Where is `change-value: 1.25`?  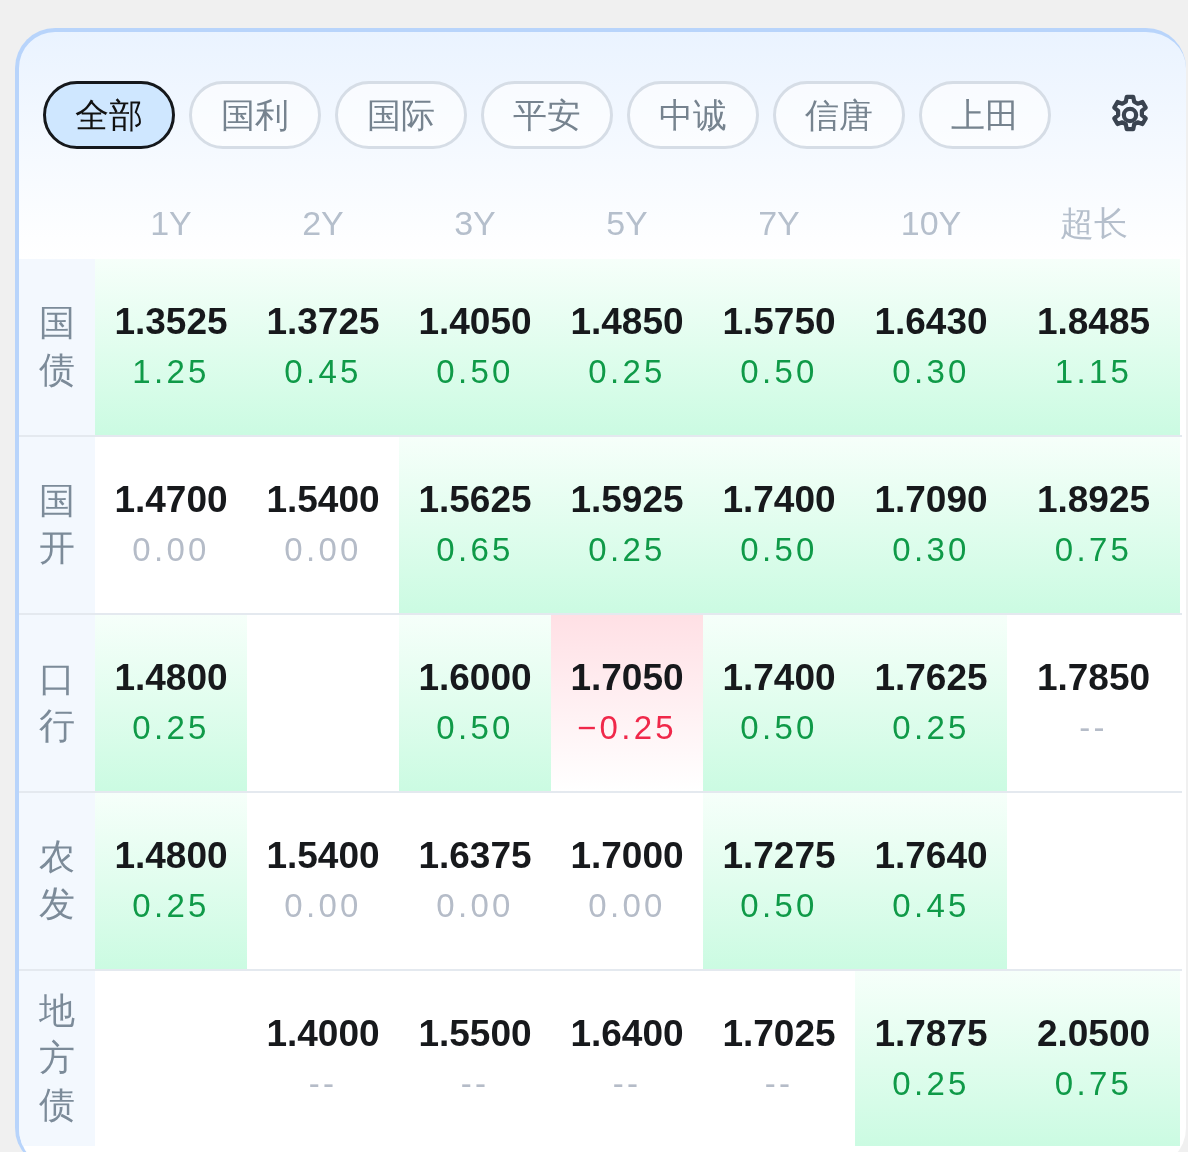
change-value: 1.25 is located at coordinates (171, 372).